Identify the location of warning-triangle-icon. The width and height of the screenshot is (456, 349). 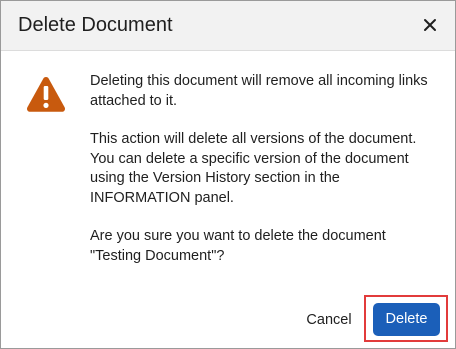
(46, 94).